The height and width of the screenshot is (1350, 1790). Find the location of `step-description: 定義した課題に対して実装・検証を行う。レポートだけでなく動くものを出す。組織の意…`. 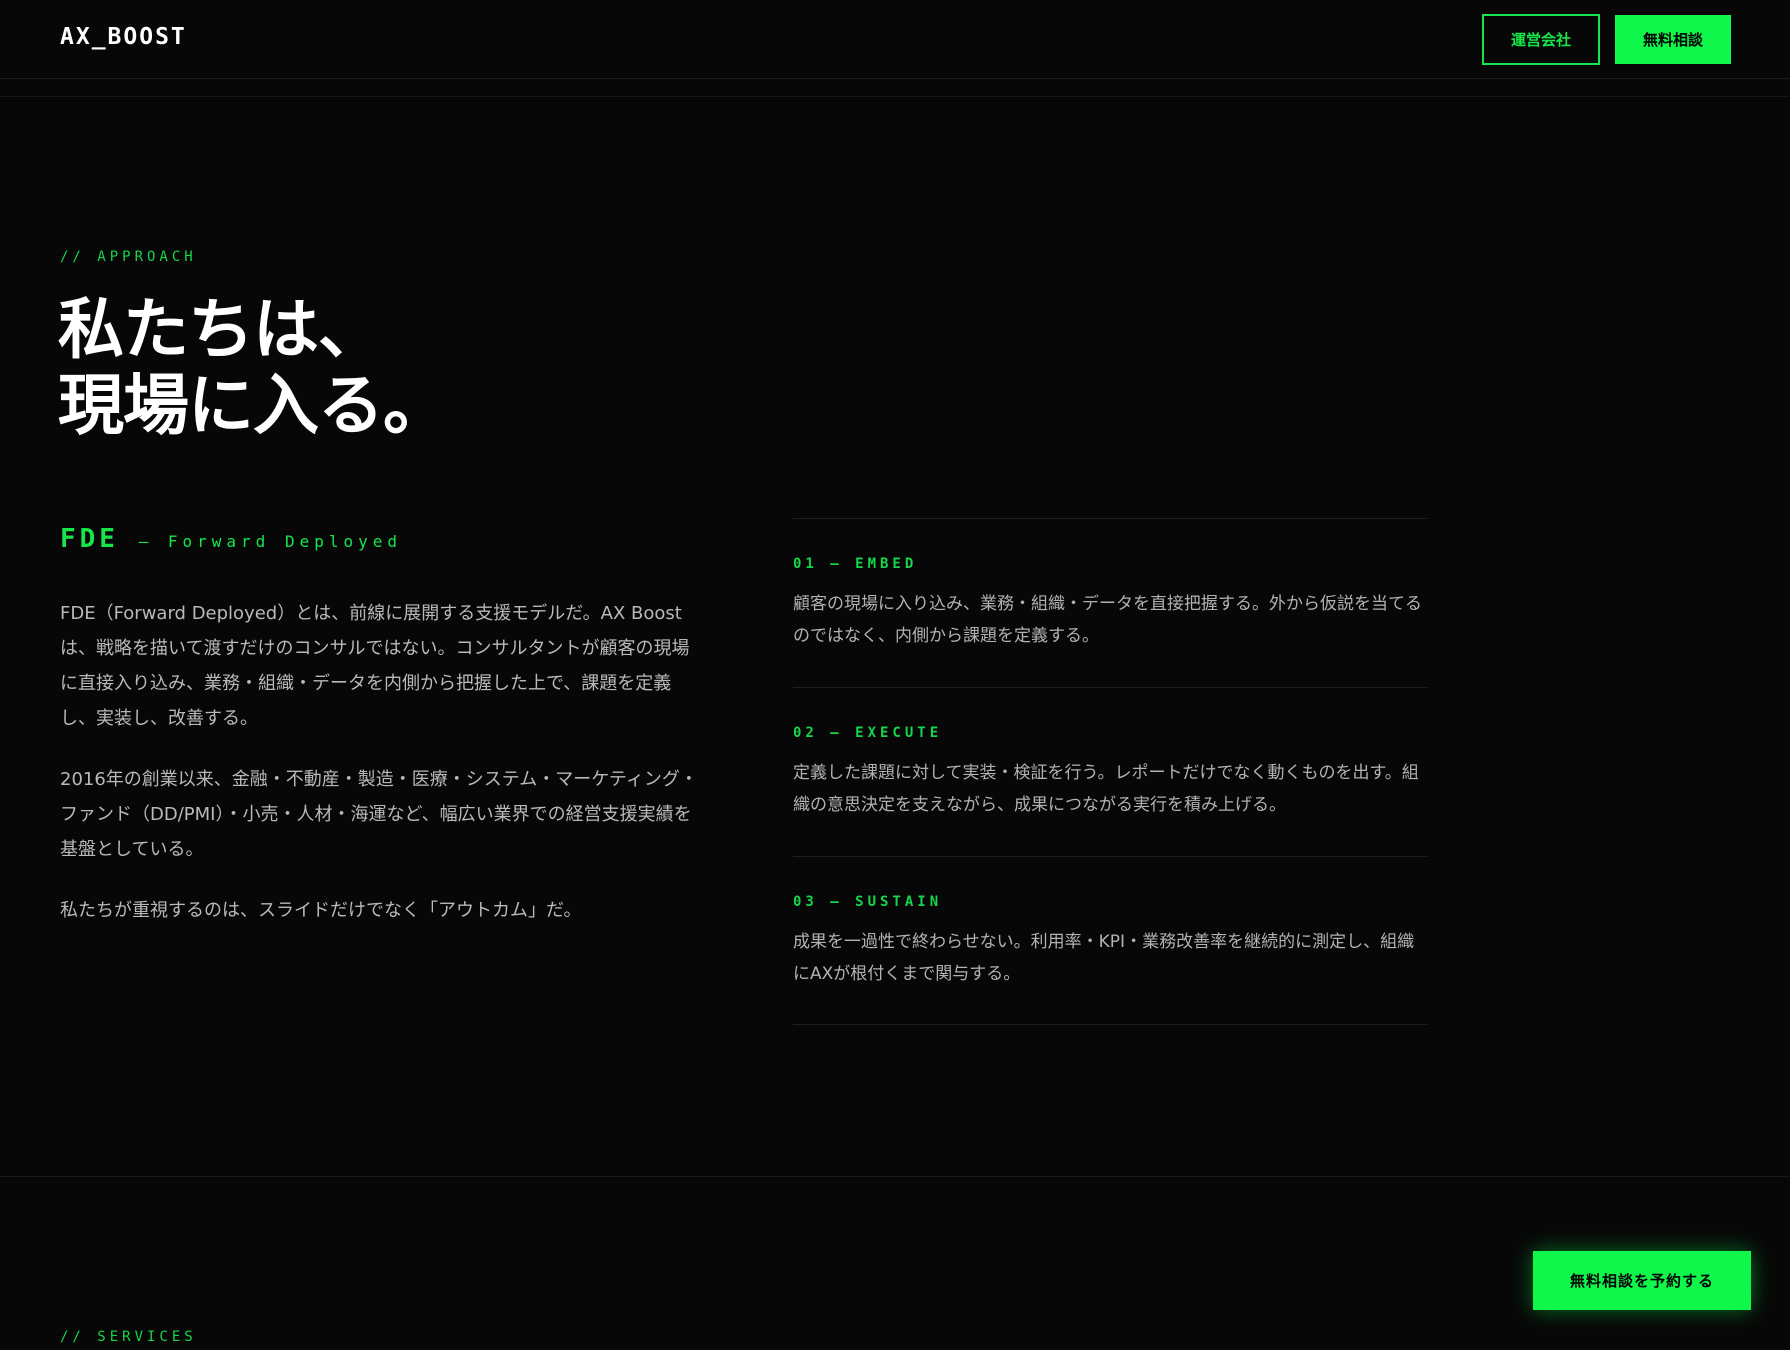

step-description: 定義した課題に対して実装・検証を行う。レポートだけでなく動くものを出す。組織の意… is located at coordinates (1106, 789).